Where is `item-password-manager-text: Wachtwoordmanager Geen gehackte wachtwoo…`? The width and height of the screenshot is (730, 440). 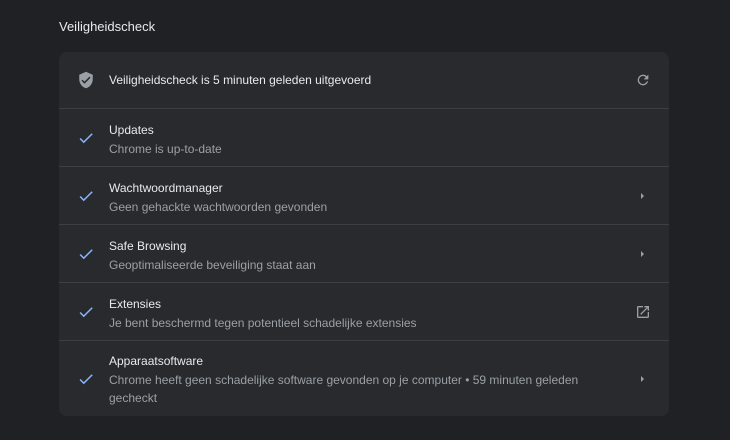 item-password-manager-text: Wachtwoordmanager Geen gehackte wachtwoo… is located at coordinates (359, 198).